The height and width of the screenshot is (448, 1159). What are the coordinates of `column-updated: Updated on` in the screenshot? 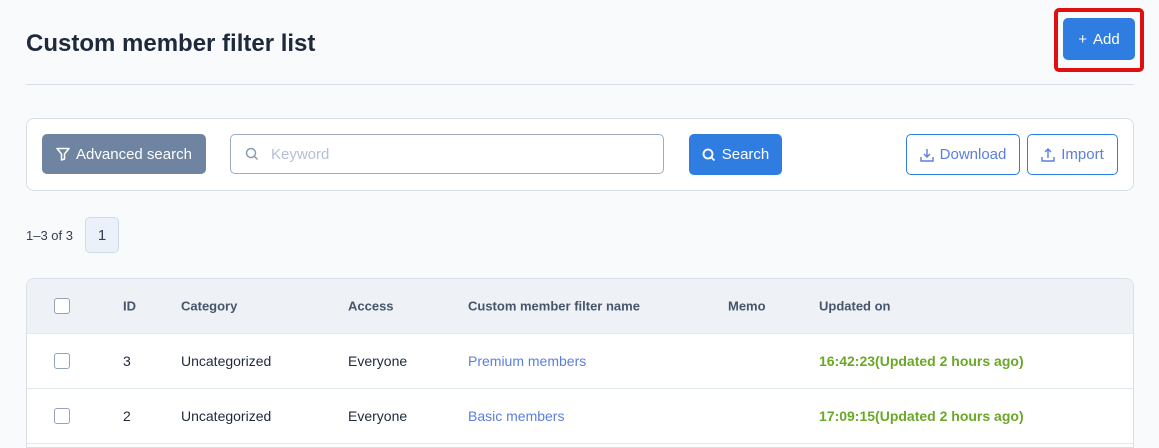 It's located at (855, 306).